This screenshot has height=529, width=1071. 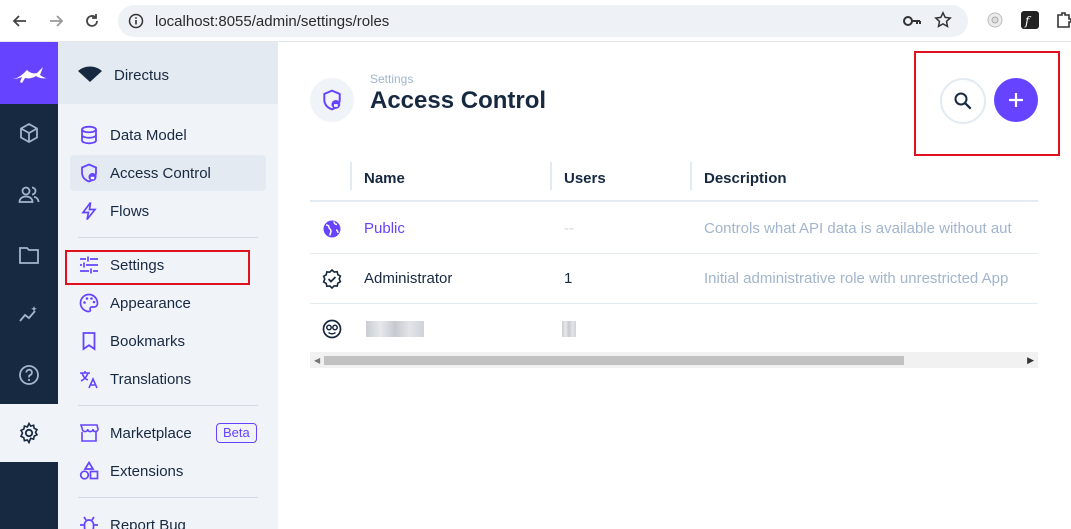 What do you see at coordinates (89, 211) in the screenshot?
I see `bolt-icon` at bounding box center [89, 211].